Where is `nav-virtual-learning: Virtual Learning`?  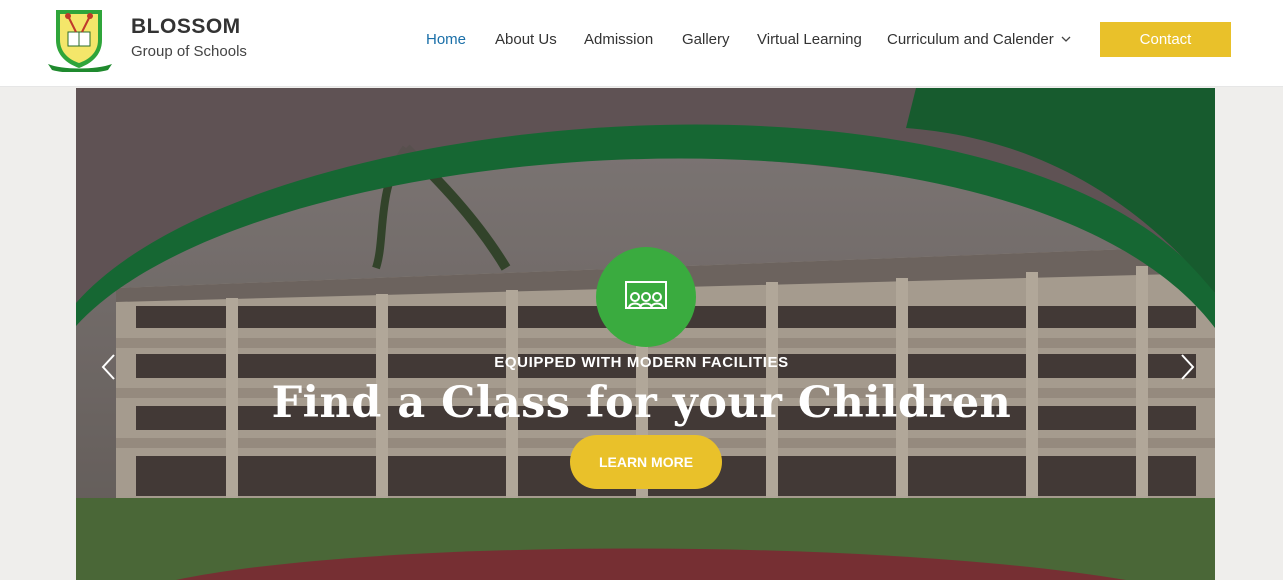 nav-virtual-learning: Virtual Learning is located at coordinates (809, 39).